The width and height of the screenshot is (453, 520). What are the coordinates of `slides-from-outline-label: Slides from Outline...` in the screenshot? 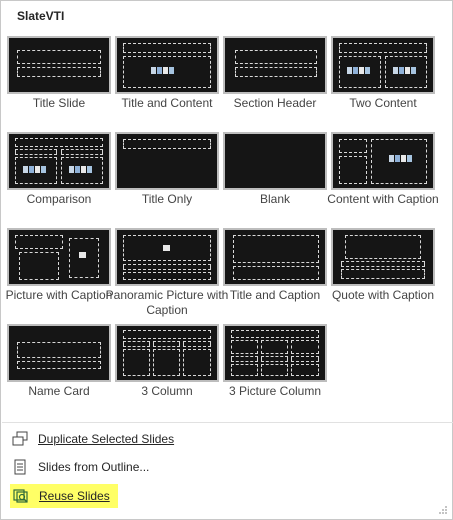 It's located at (94, 467).